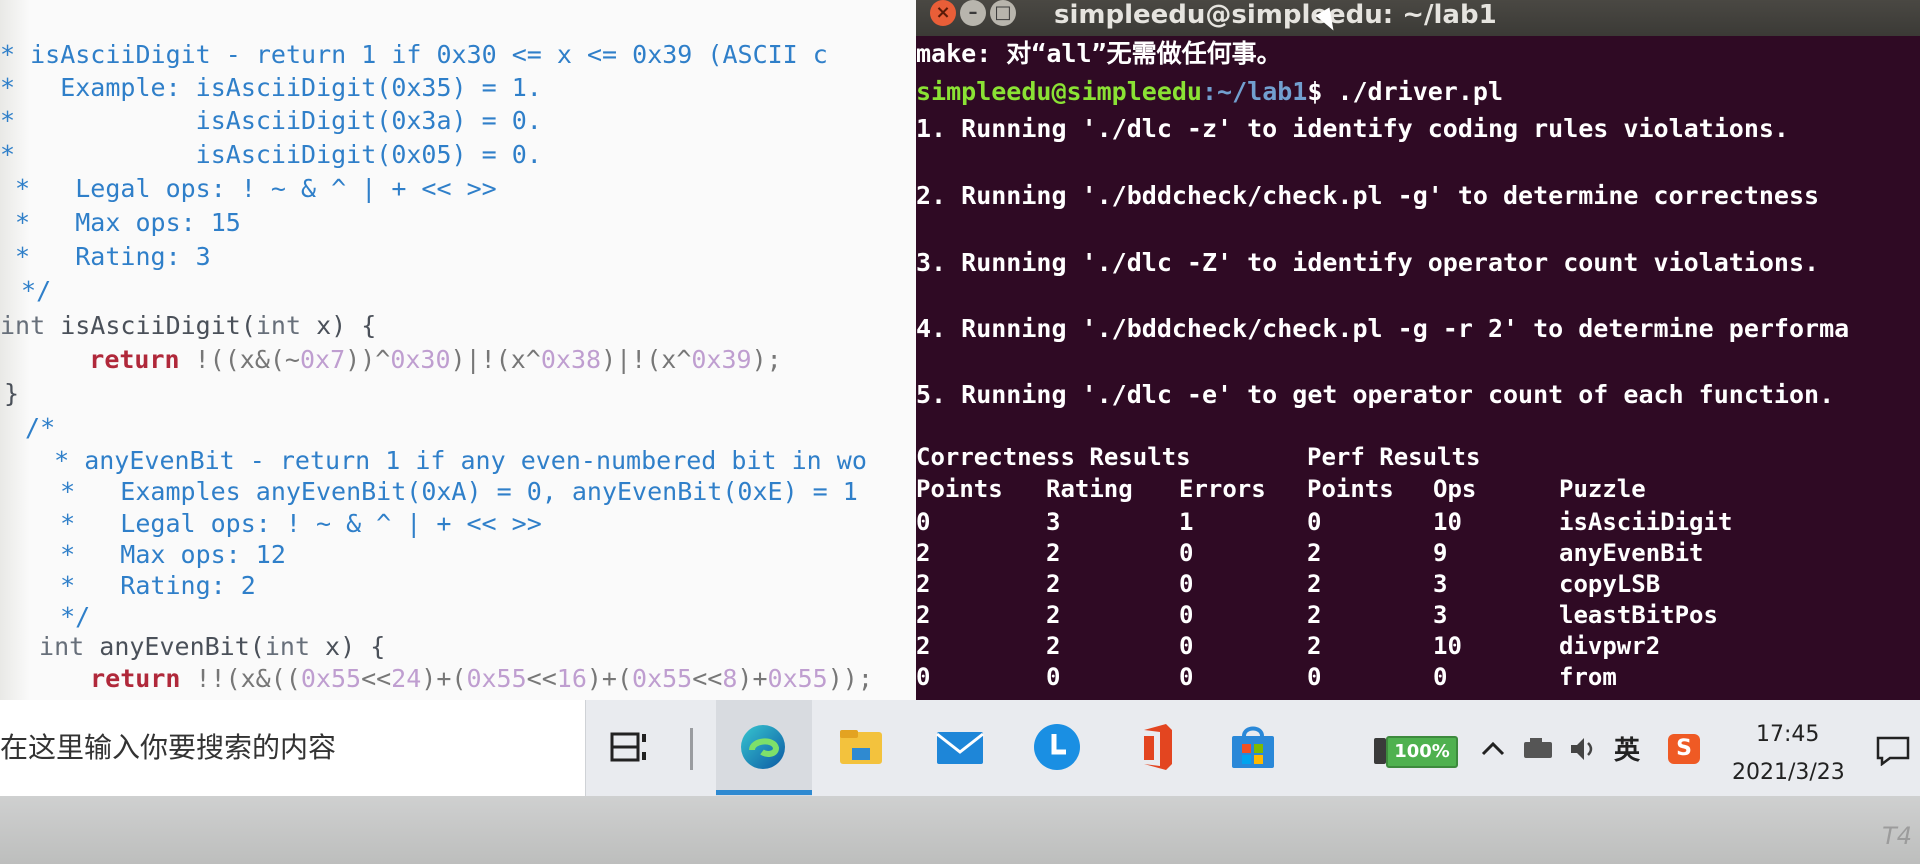 This screenshot has width=1920, height=864. I want to click on code-line: * isAsciiDigit(0x05) = 0., so click(458, 154).